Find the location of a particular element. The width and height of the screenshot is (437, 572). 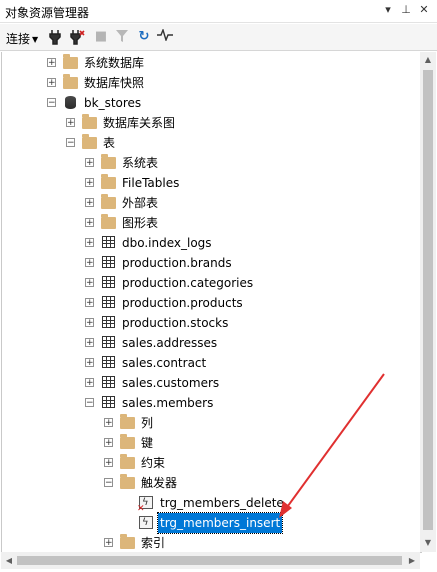

tree-node-label: production.categories is located at coordinates (187, 283).